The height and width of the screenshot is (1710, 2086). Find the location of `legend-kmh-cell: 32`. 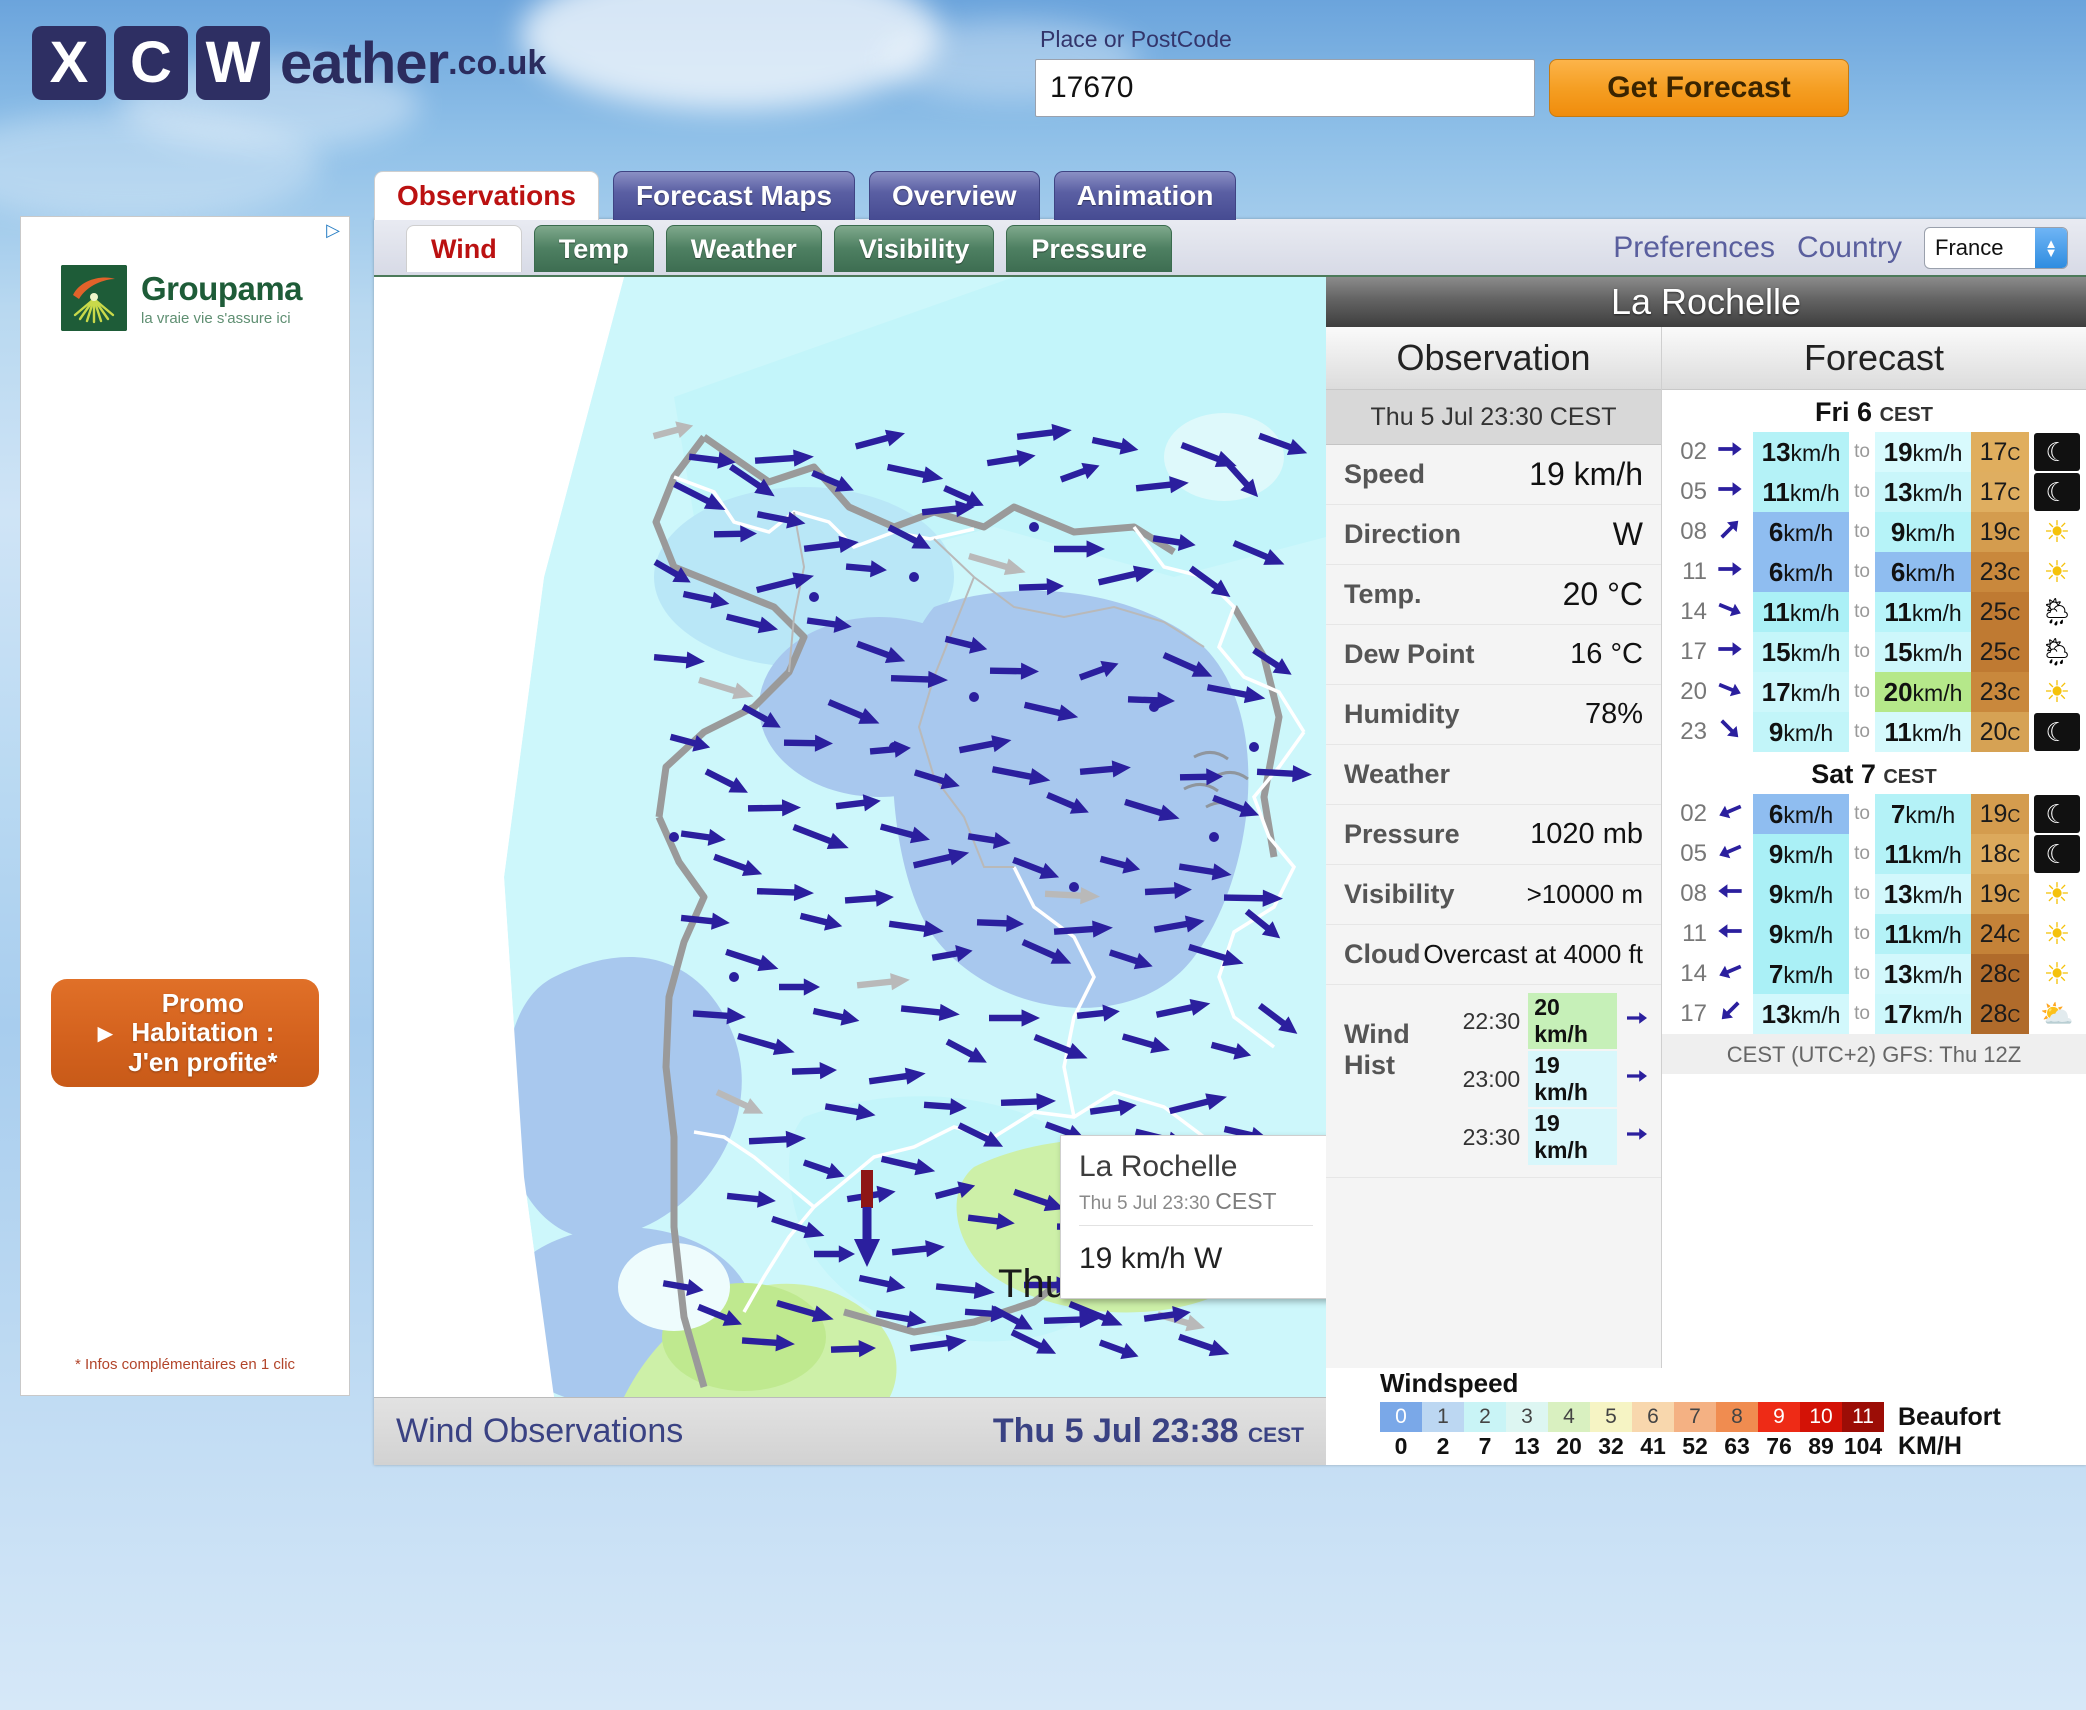

legend-kmh-cell: 32 is located at coordinates (1611, 1446).